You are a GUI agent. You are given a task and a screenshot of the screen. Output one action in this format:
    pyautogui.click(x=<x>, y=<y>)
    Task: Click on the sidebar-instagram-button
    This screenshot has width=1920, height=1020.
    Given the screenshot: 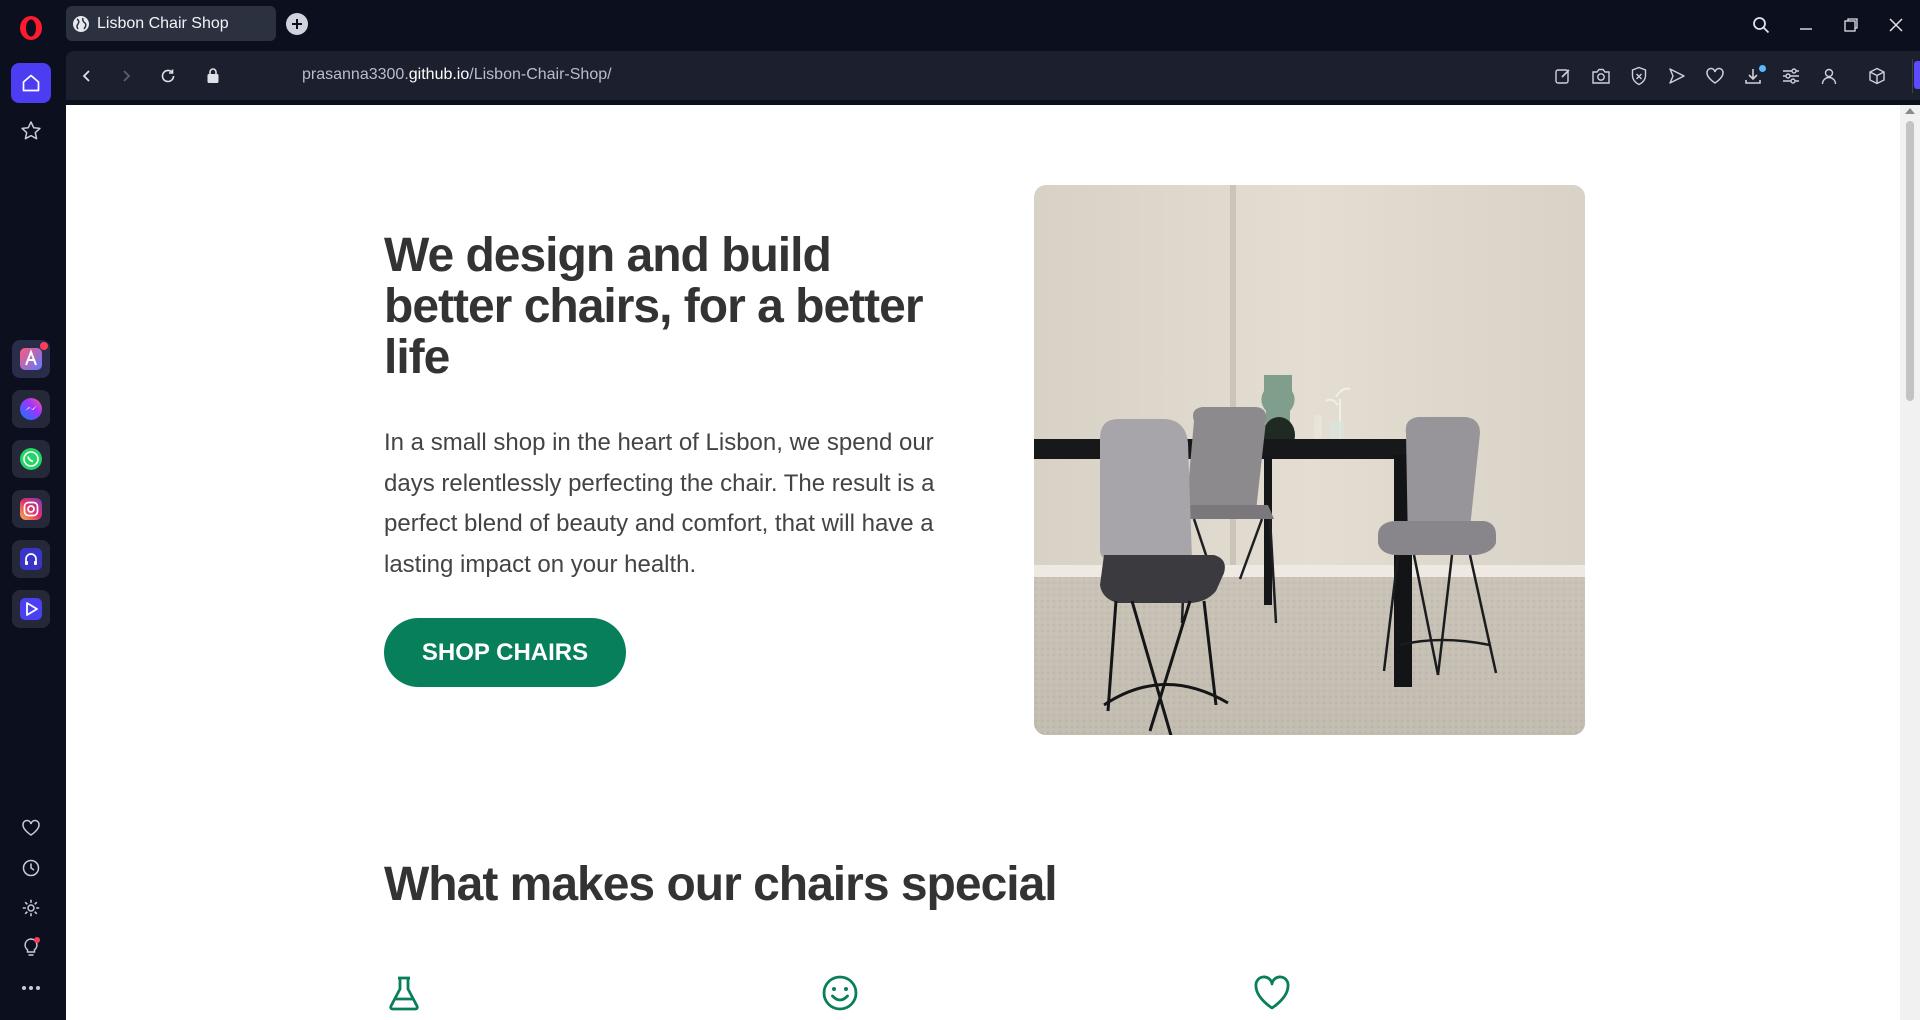 What is the action you would take?
    pyautogui.click(x=31, y=509)
    